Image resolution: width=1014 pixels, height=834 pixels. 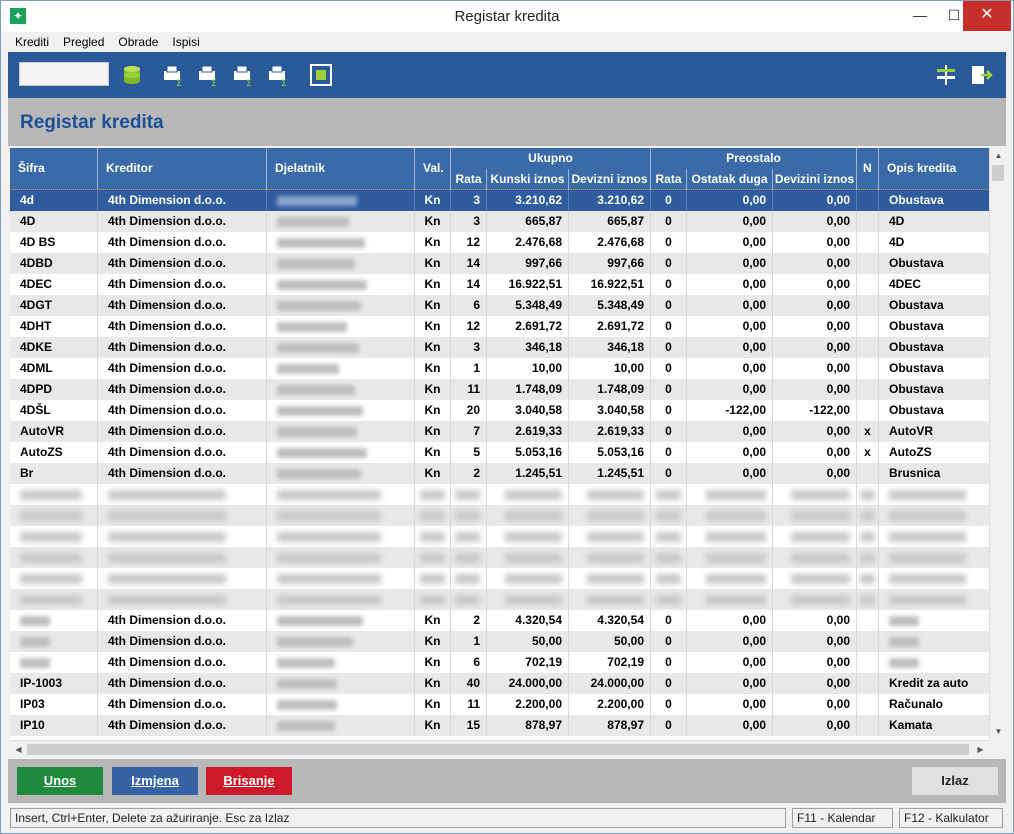 What do you see at coordinates (610, 179) in the screenshot?
I see `col-devizni-iznos: Devizni iznos` at bounding box center [610, 179].